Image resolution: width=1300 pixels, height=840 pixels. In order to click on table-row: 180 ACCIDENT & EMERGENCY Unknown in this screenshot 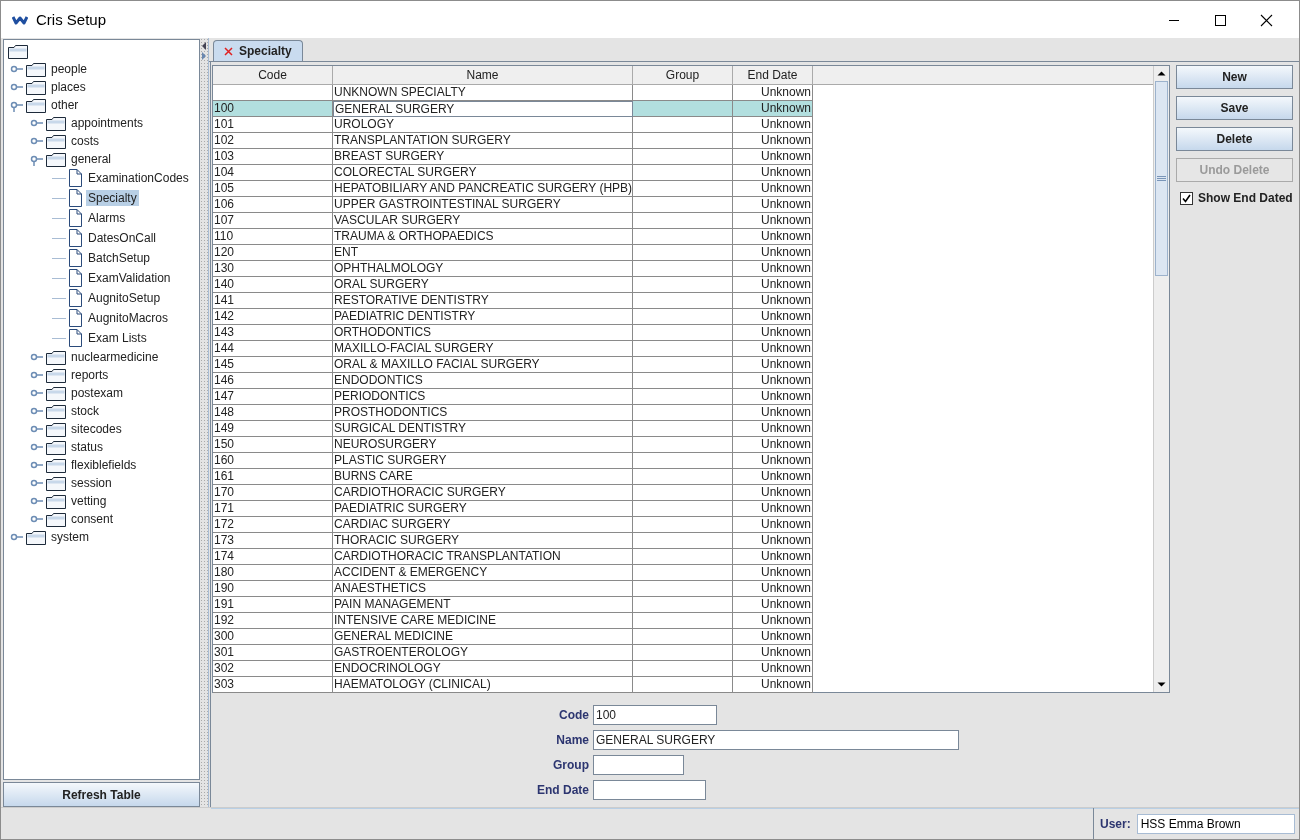, I will do `click(683, 573)`.